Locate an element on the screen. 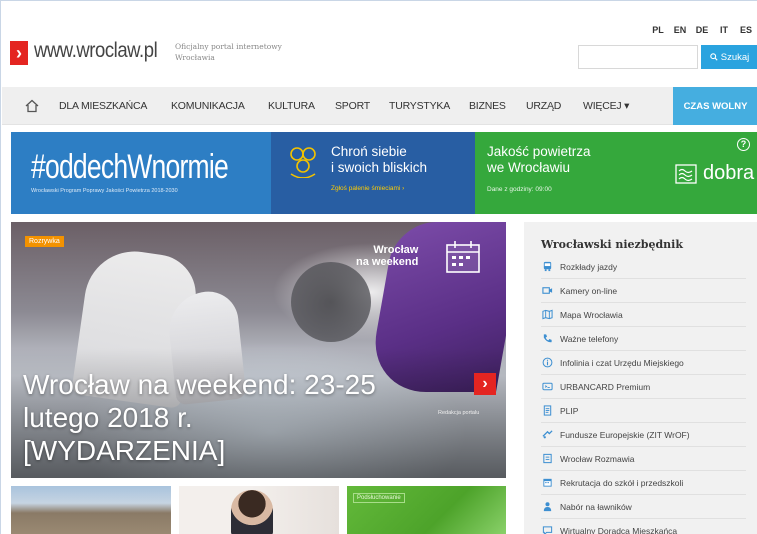  sidebar-item-label: Rekrutacja do szkół i przedszkoli is located at coordinates (622, 482).